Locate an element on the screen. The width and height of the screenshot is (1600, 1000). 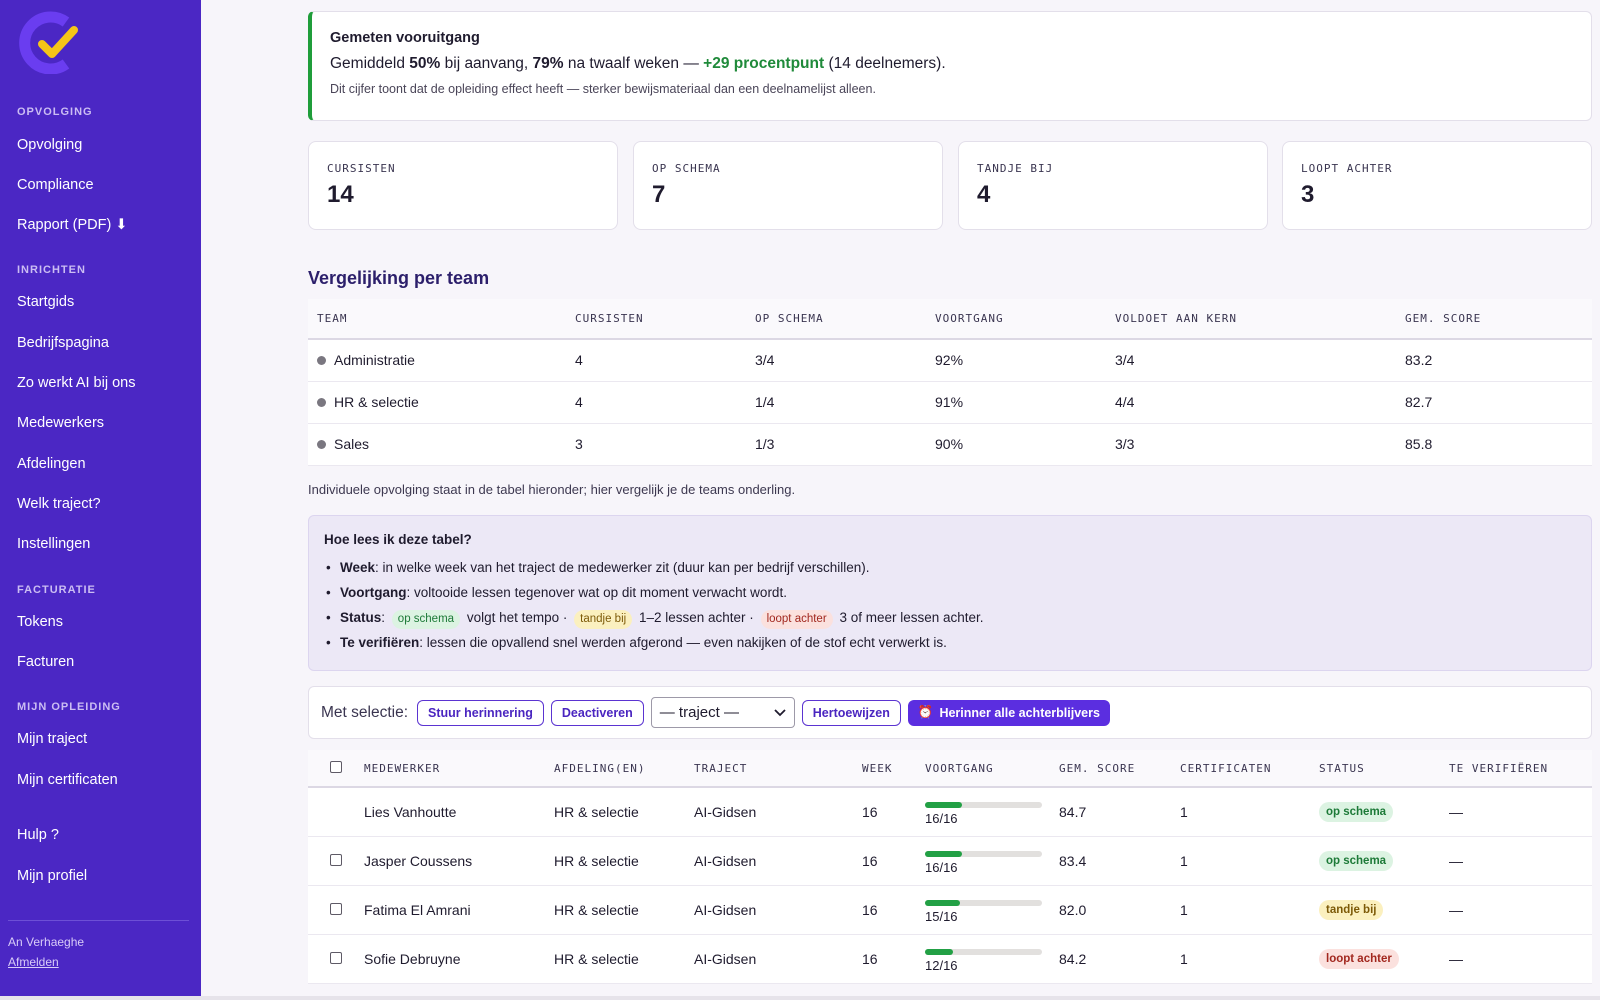
sidebar-item-mijn-traject: Mijn traject is located at coordinates (52, 739).